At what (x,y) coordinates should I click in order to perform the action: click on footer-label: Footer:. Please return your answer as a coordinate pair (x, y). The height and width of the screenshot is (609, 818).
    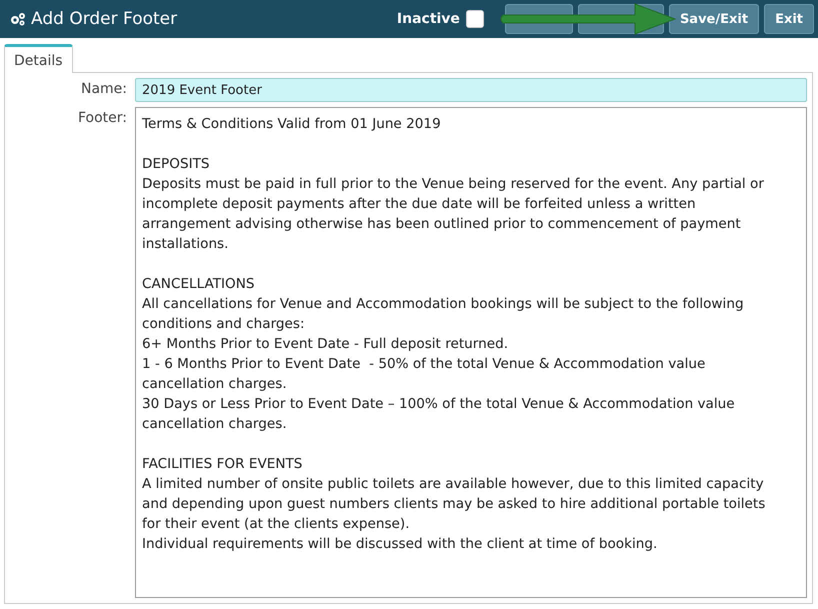
    Looking at the image, I should click on (101, 118).